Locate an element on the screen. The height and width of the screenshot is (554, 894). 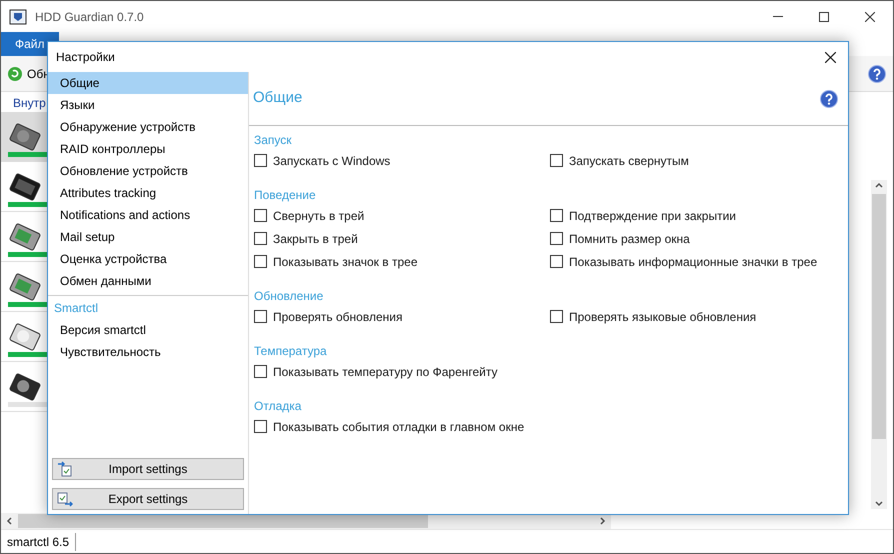
settings-category: Обнаружение устройств is located at coordinates (148, 127).